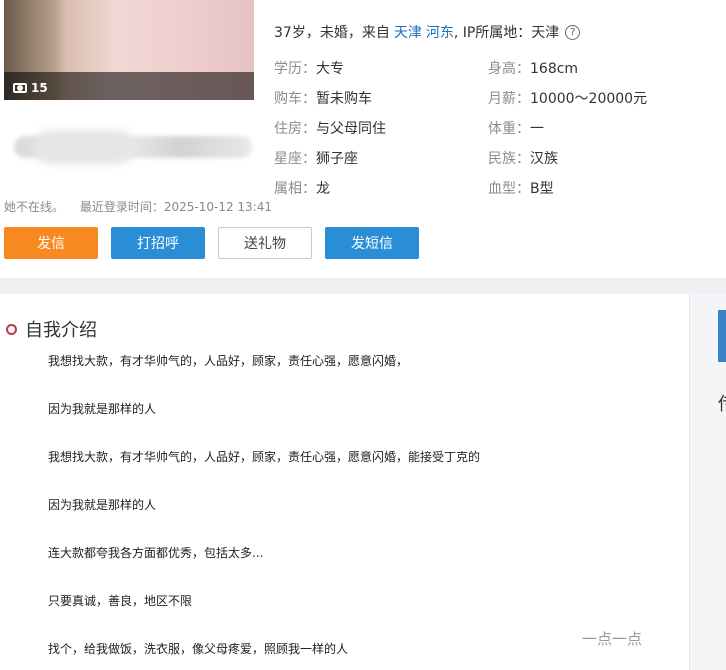 This screenshot has width=726, height=670. I want to click on attr-education: 学历：大专, so click(309, 68).